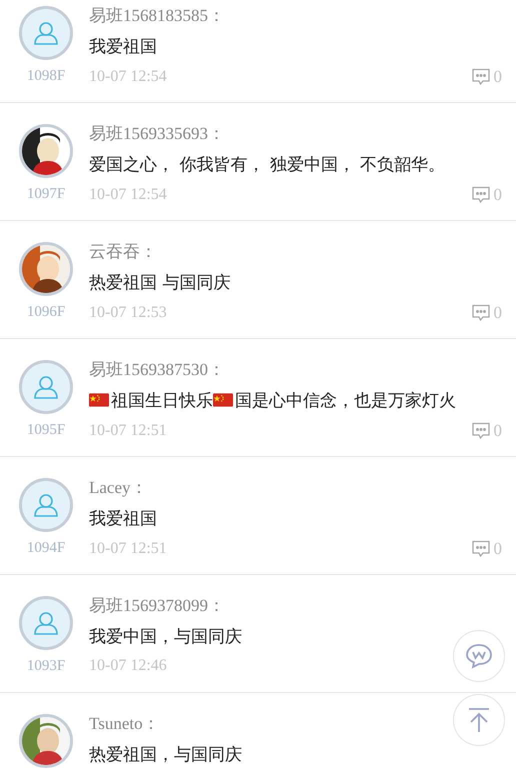 The image size is (516, 772). Describe the element at coordinates (159, 283) in the screenshot. I see `comment-text: 热爱祖国 与国同庆` at that location.